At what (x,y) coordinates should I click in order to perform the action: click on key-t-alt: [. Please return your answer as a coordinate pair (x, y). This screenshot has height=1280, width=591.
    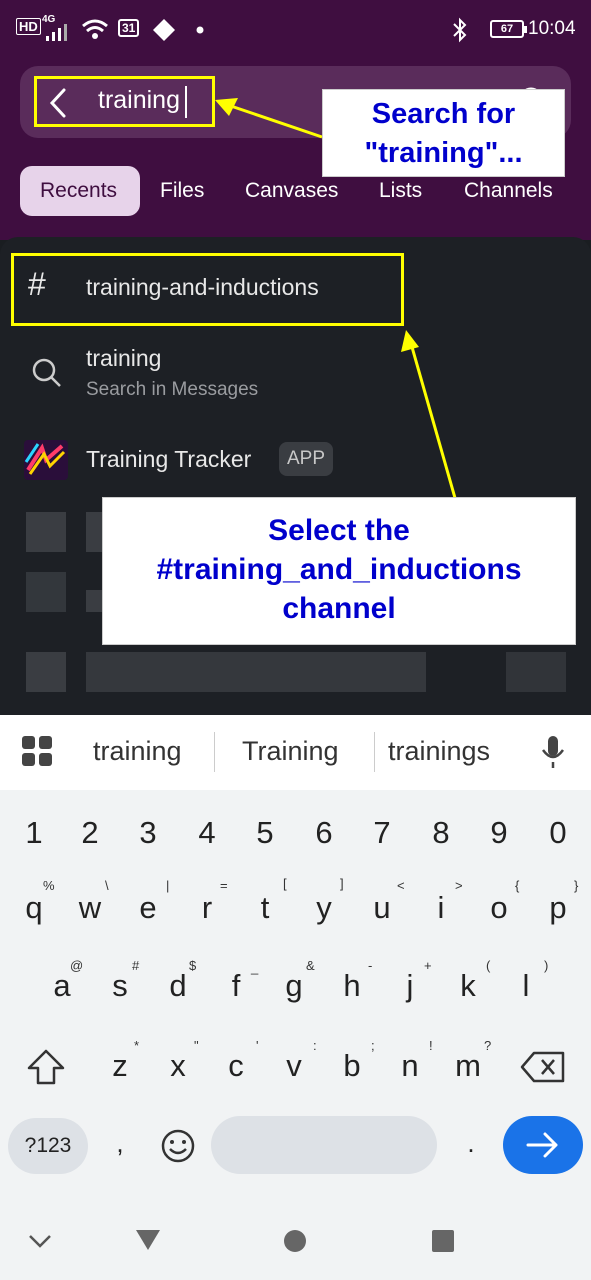
    Looking at the image, I should click on (285, 883).